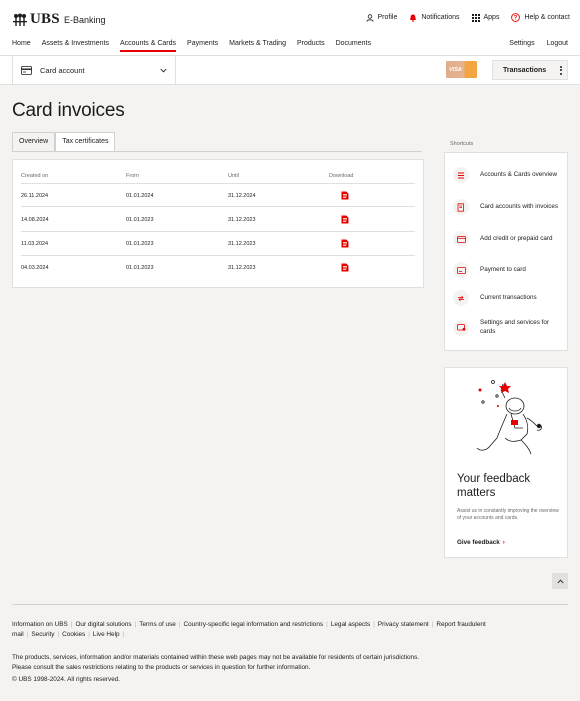  I want to click on ubs-logo: UBS, so click(36, 19).